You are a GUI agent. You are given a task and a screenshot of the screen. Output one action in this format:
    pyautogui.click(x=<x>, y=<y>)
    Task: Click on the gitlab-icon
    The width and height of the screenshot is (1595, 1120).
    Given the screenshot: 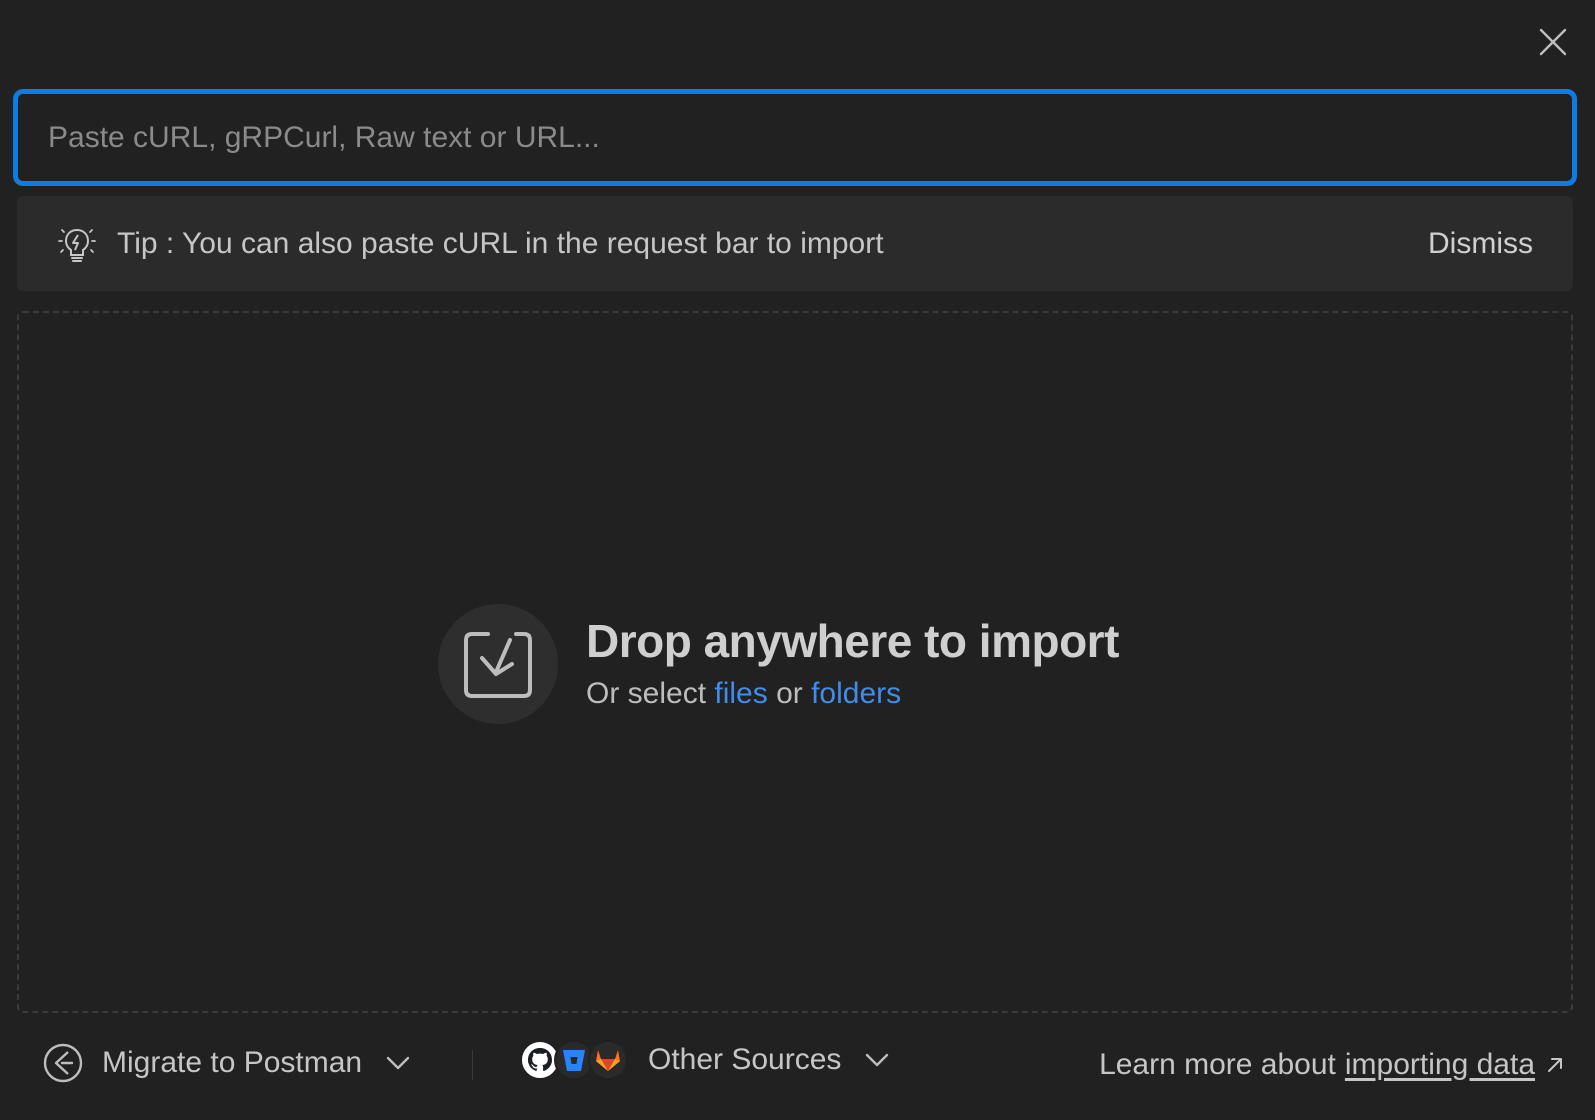 What is the action you would take?
    pyautogui.click(x=608, y=1060)
    